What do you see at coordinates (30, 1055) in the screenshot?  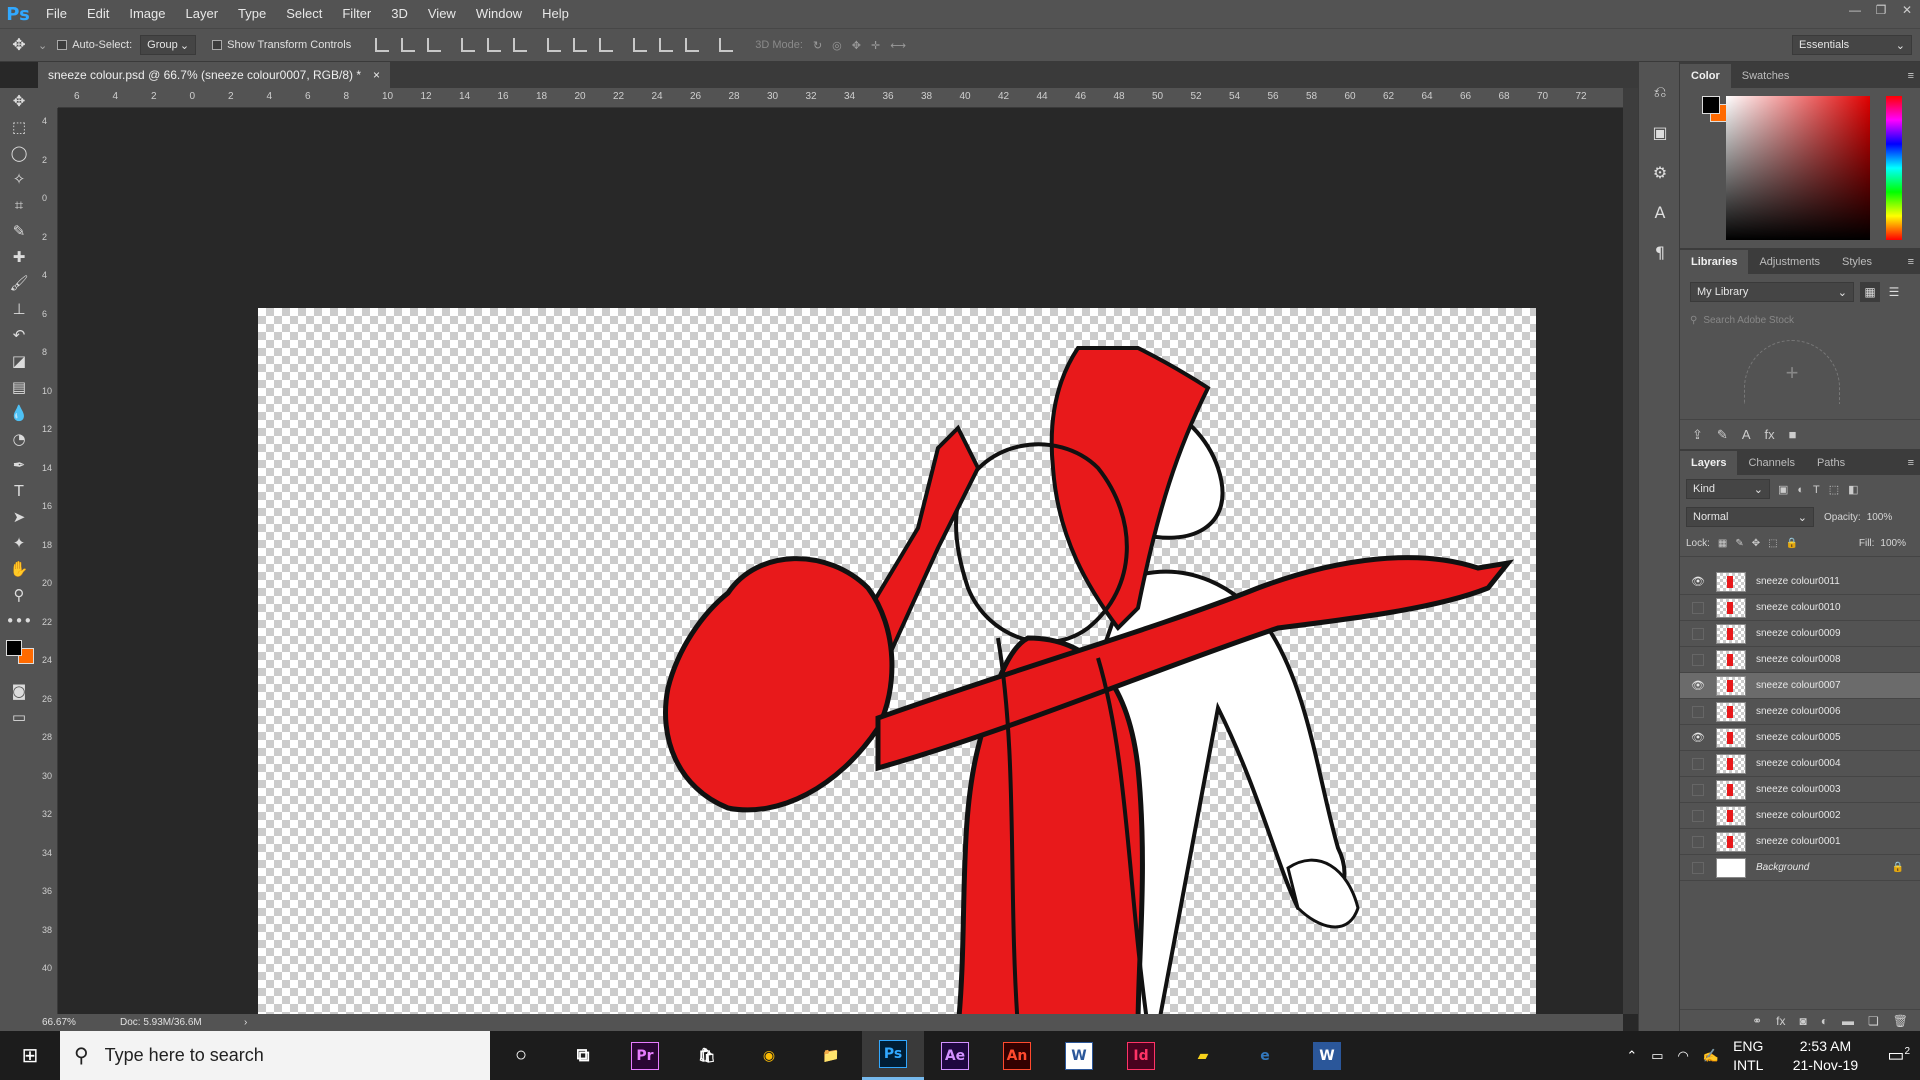 I see `windows-start-icon: ⊞` at bounding box center [30, 1055].